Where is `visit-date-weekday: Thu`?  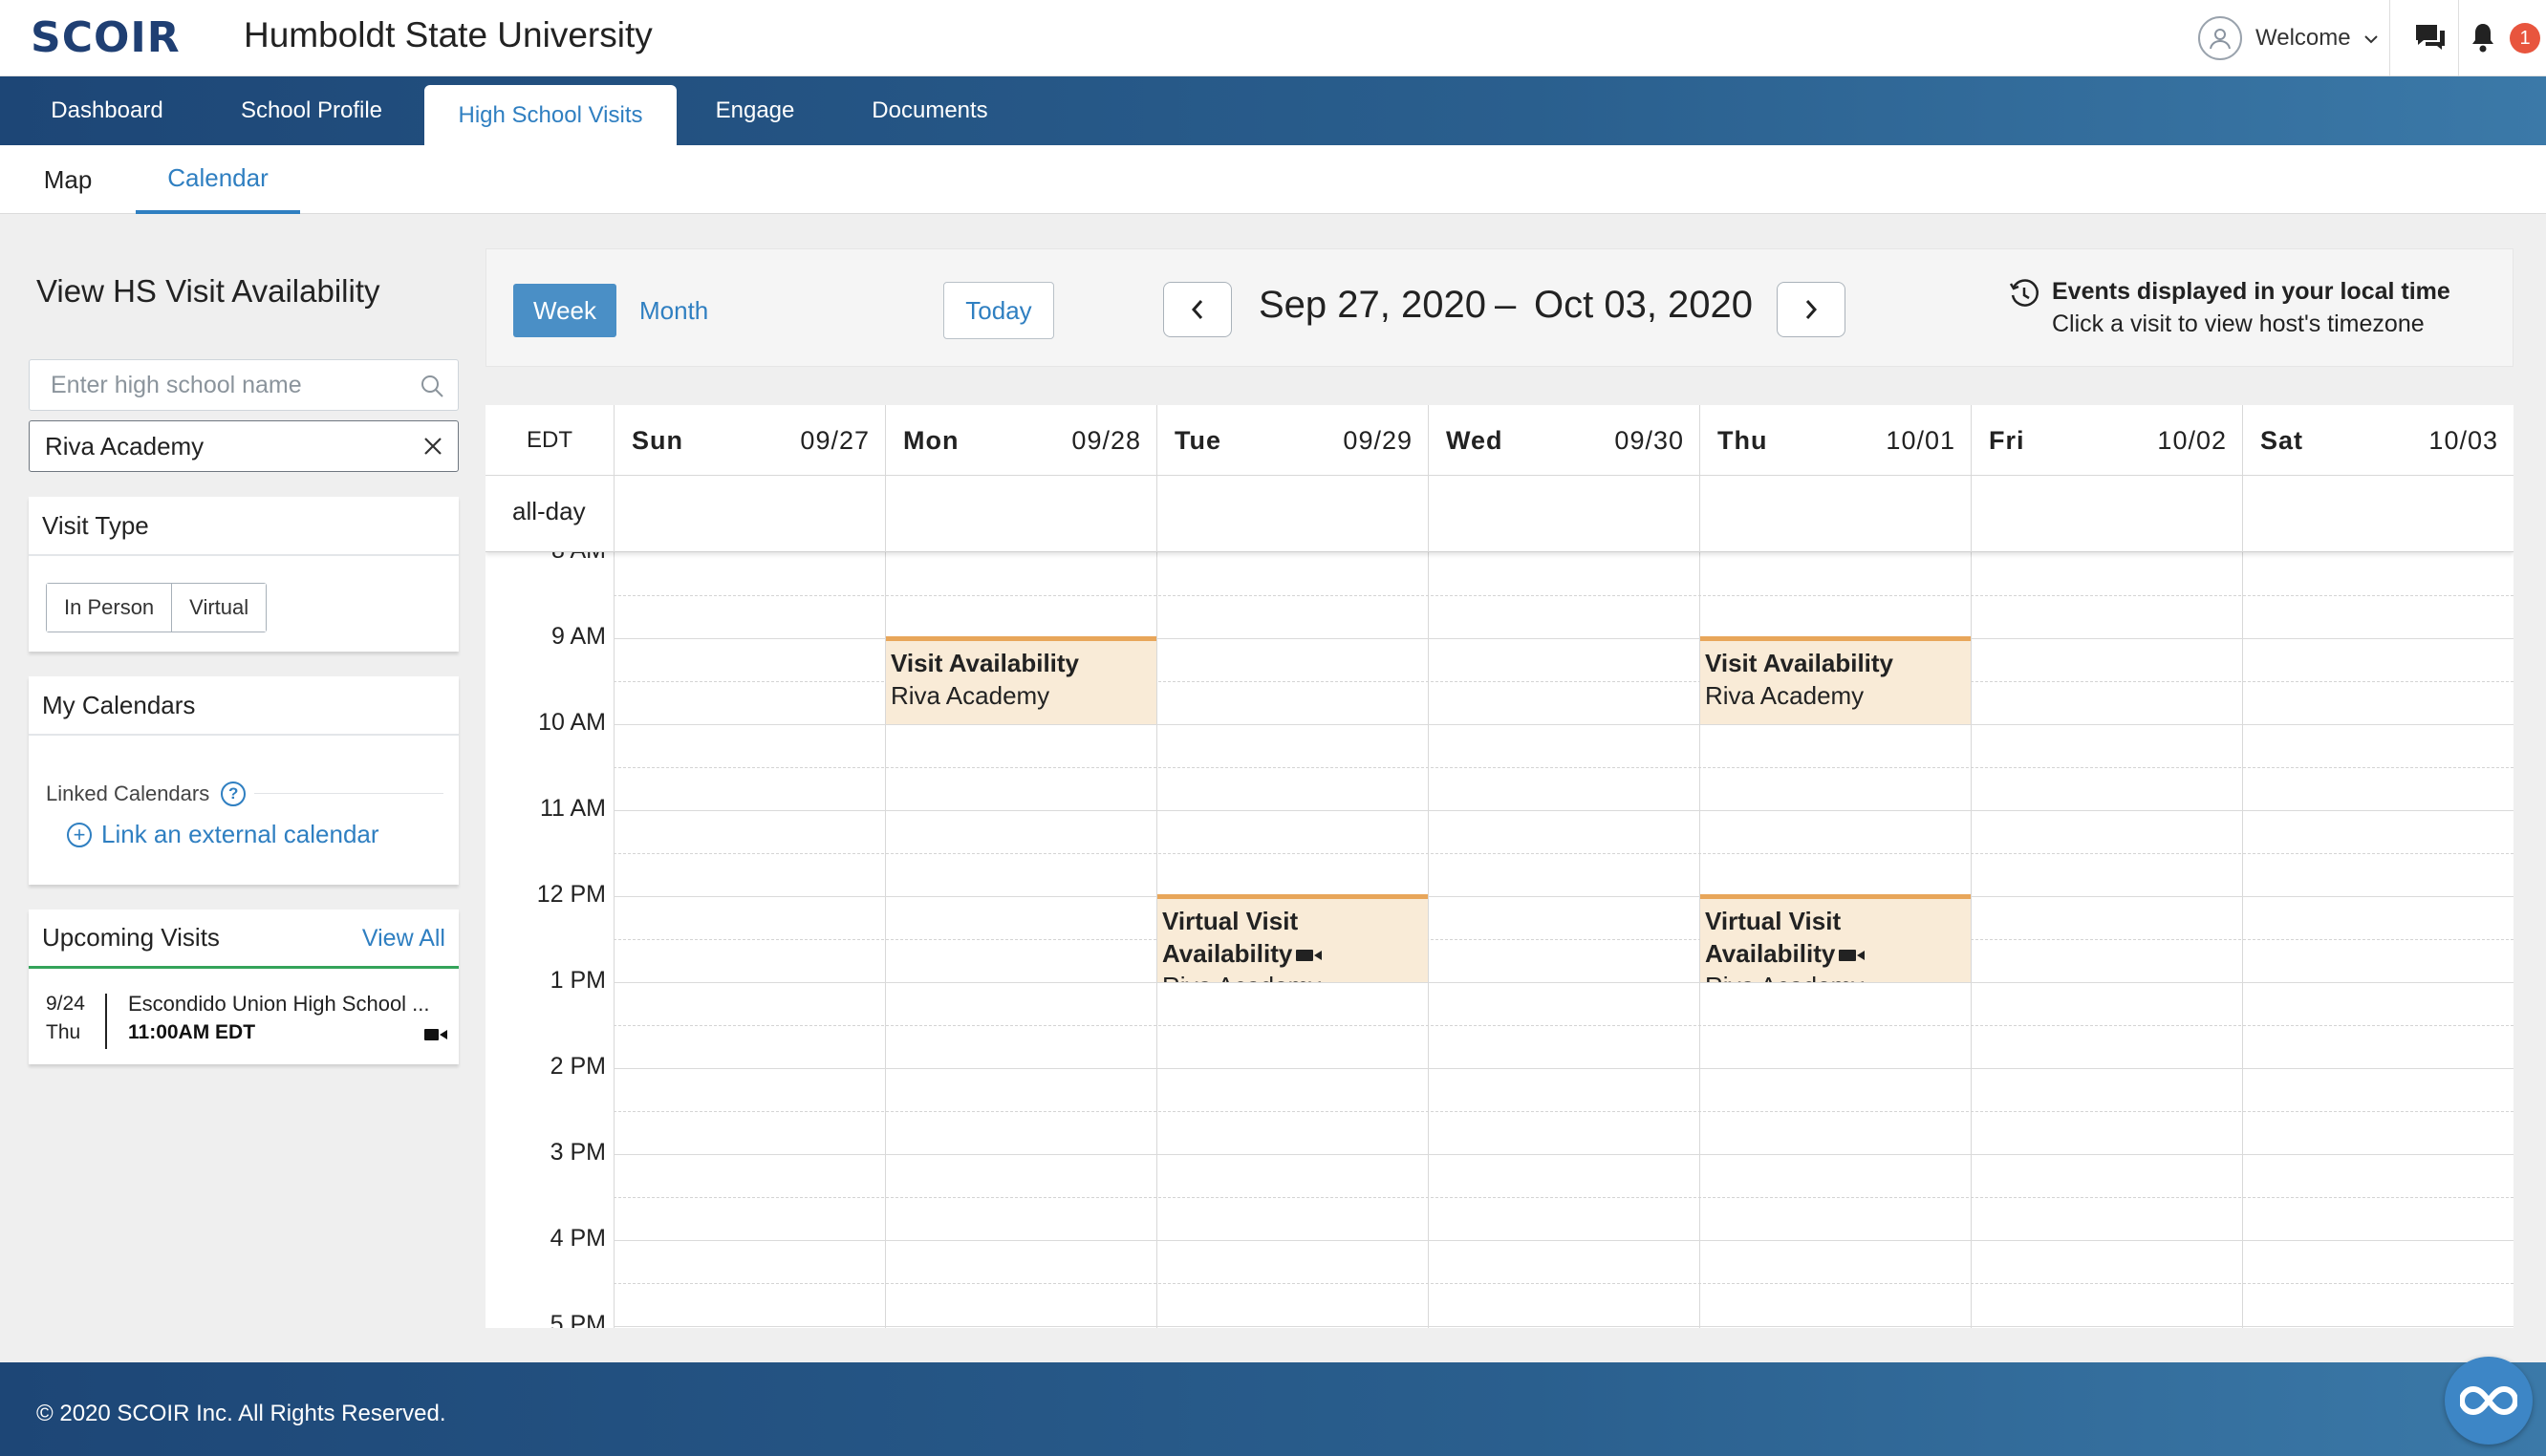
visit-date-weekday: Thu is located at coordinates (63, 1032).